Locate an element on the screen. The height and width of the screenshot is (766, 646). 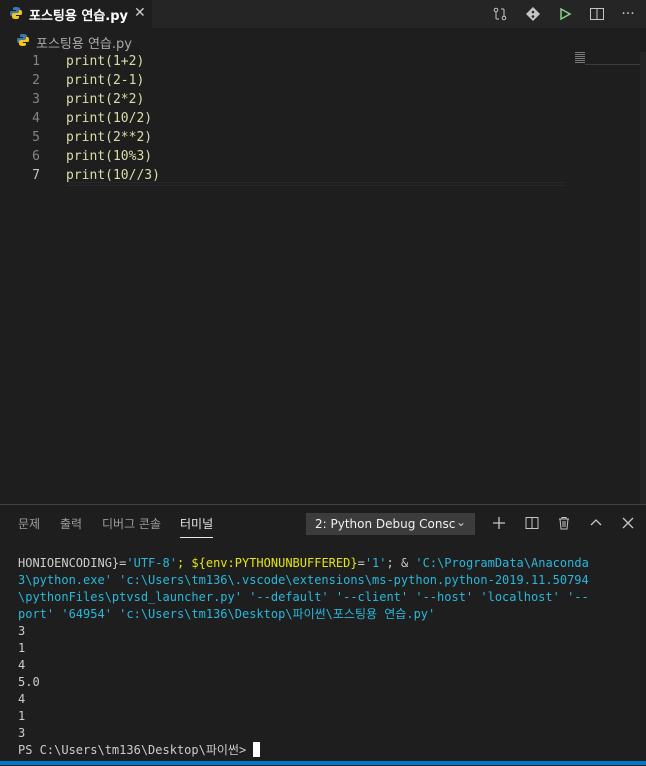
minimap-edge is located at coordinates (612, 64).